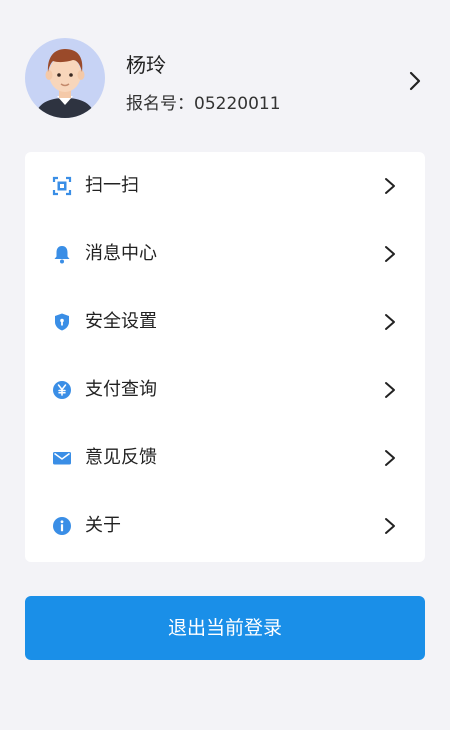 The width and height of the screenshot is (450, 730). I want to click on registration-label: 报名号：, so click(160, 104).